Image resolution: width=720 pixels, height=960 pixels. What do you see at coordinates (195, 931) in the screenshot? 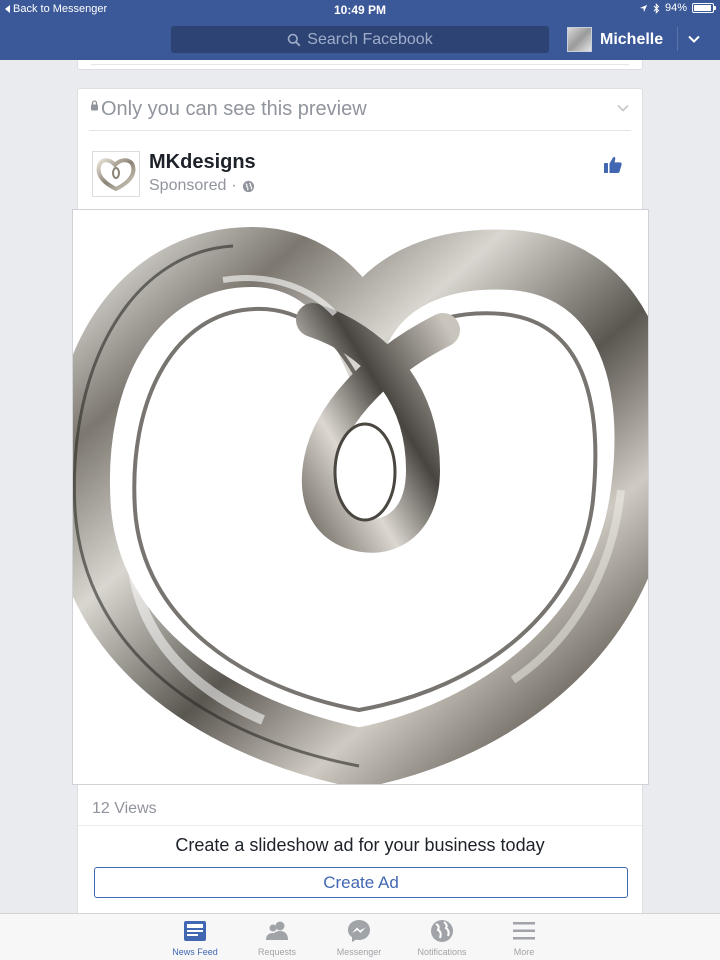
I see `news-feed-icon` at bounding box center [195, 931].